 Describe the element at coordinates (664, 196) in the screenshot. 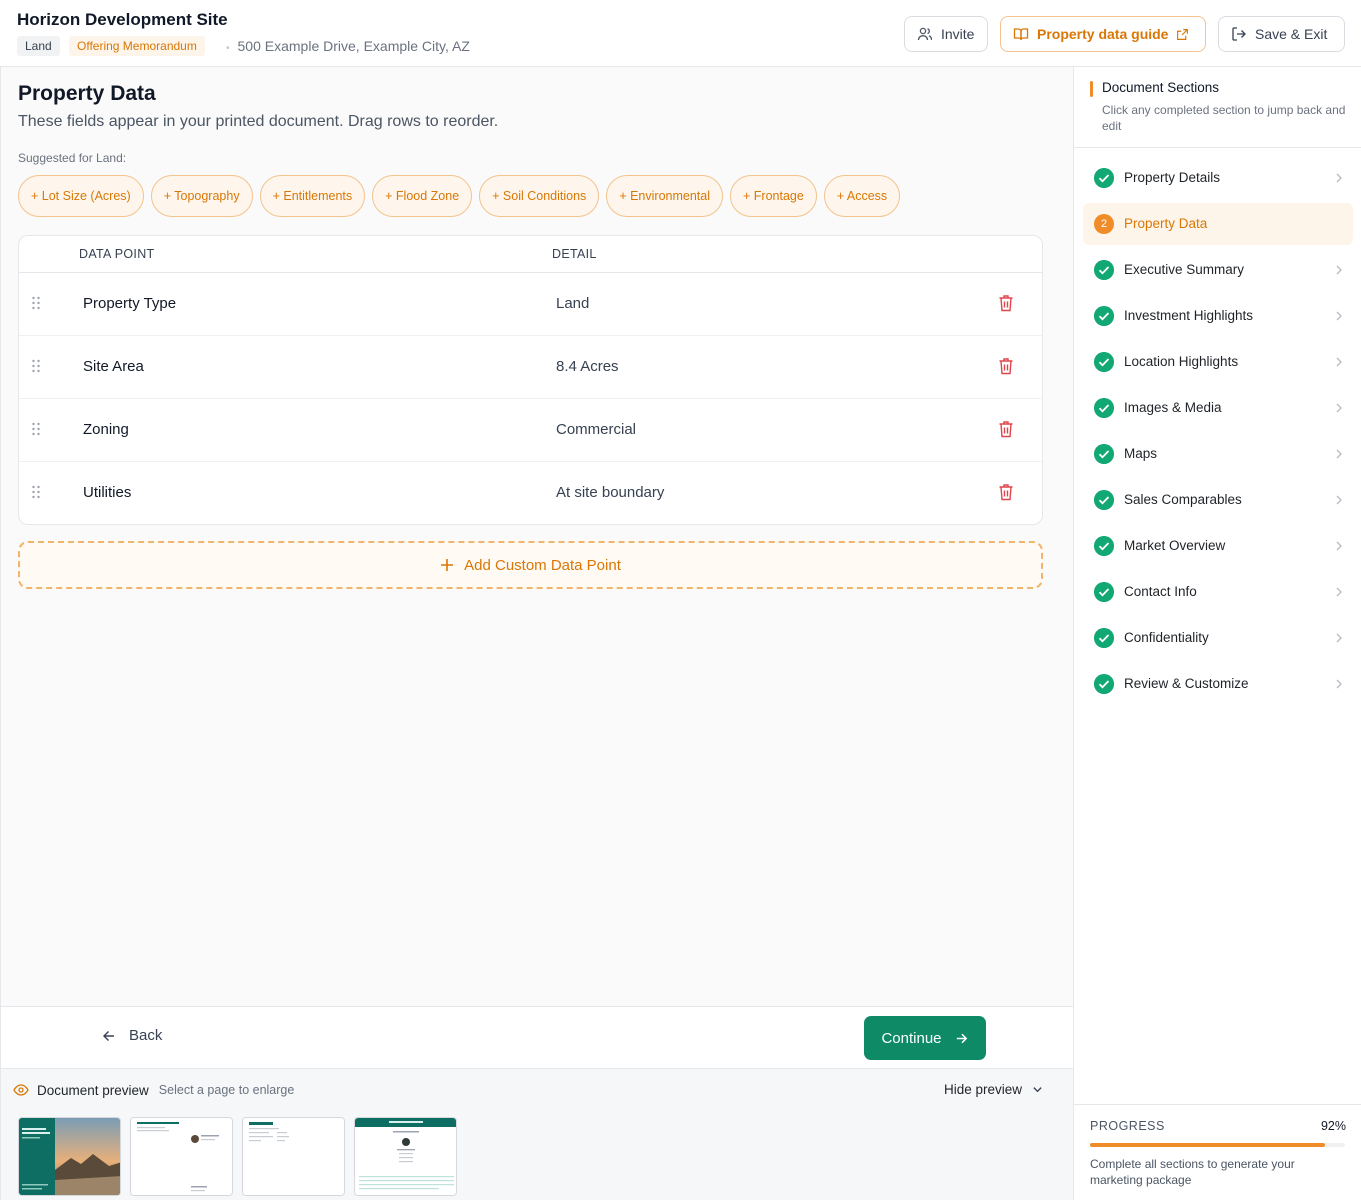

I see `suggestion-chip-environmental: + Environmental` at that location.